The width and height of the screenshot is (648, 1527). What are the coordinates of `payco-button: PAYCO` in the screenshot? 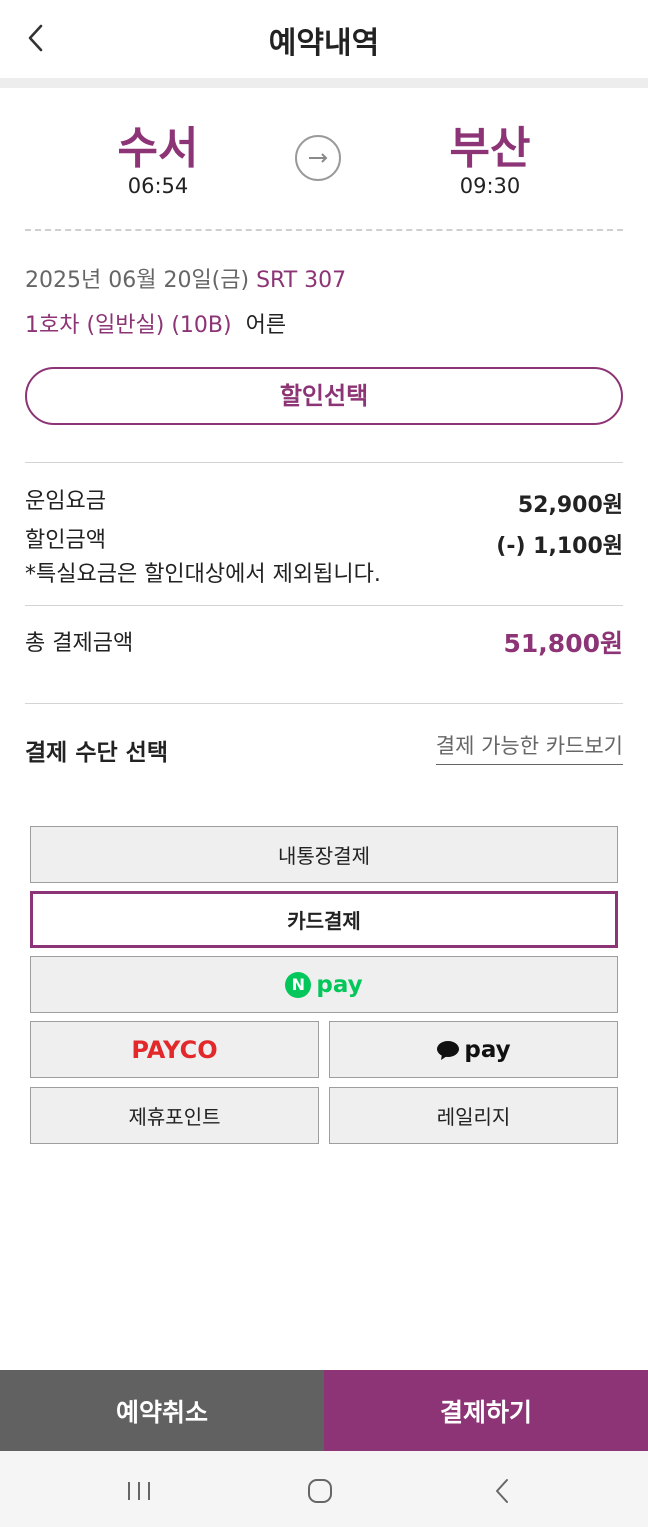 It's located at (174, 1049).